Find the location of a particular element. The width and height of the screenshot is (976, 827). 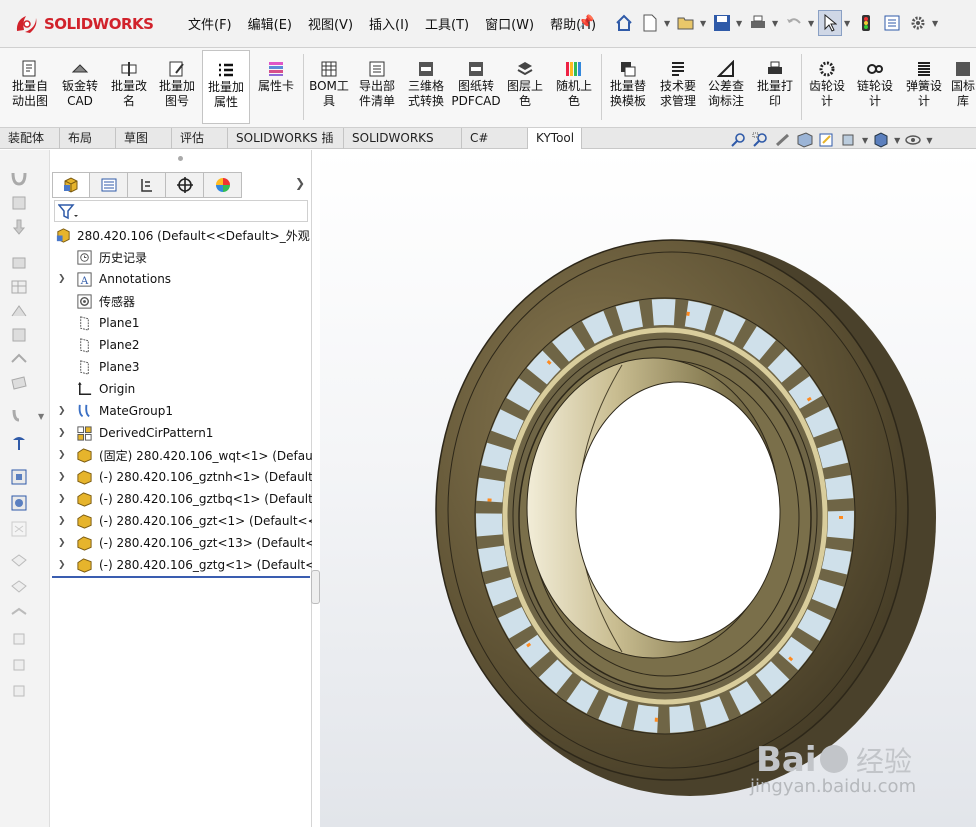

smart-fastener-icon is located at coordinates (19, 443).